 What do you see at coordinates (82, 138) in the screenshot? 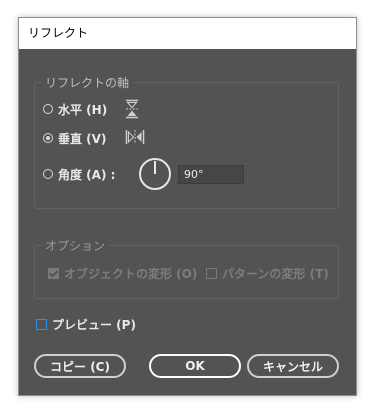
I see `vertical-label: 垂直 (V)` at bounding box center [82, 138].